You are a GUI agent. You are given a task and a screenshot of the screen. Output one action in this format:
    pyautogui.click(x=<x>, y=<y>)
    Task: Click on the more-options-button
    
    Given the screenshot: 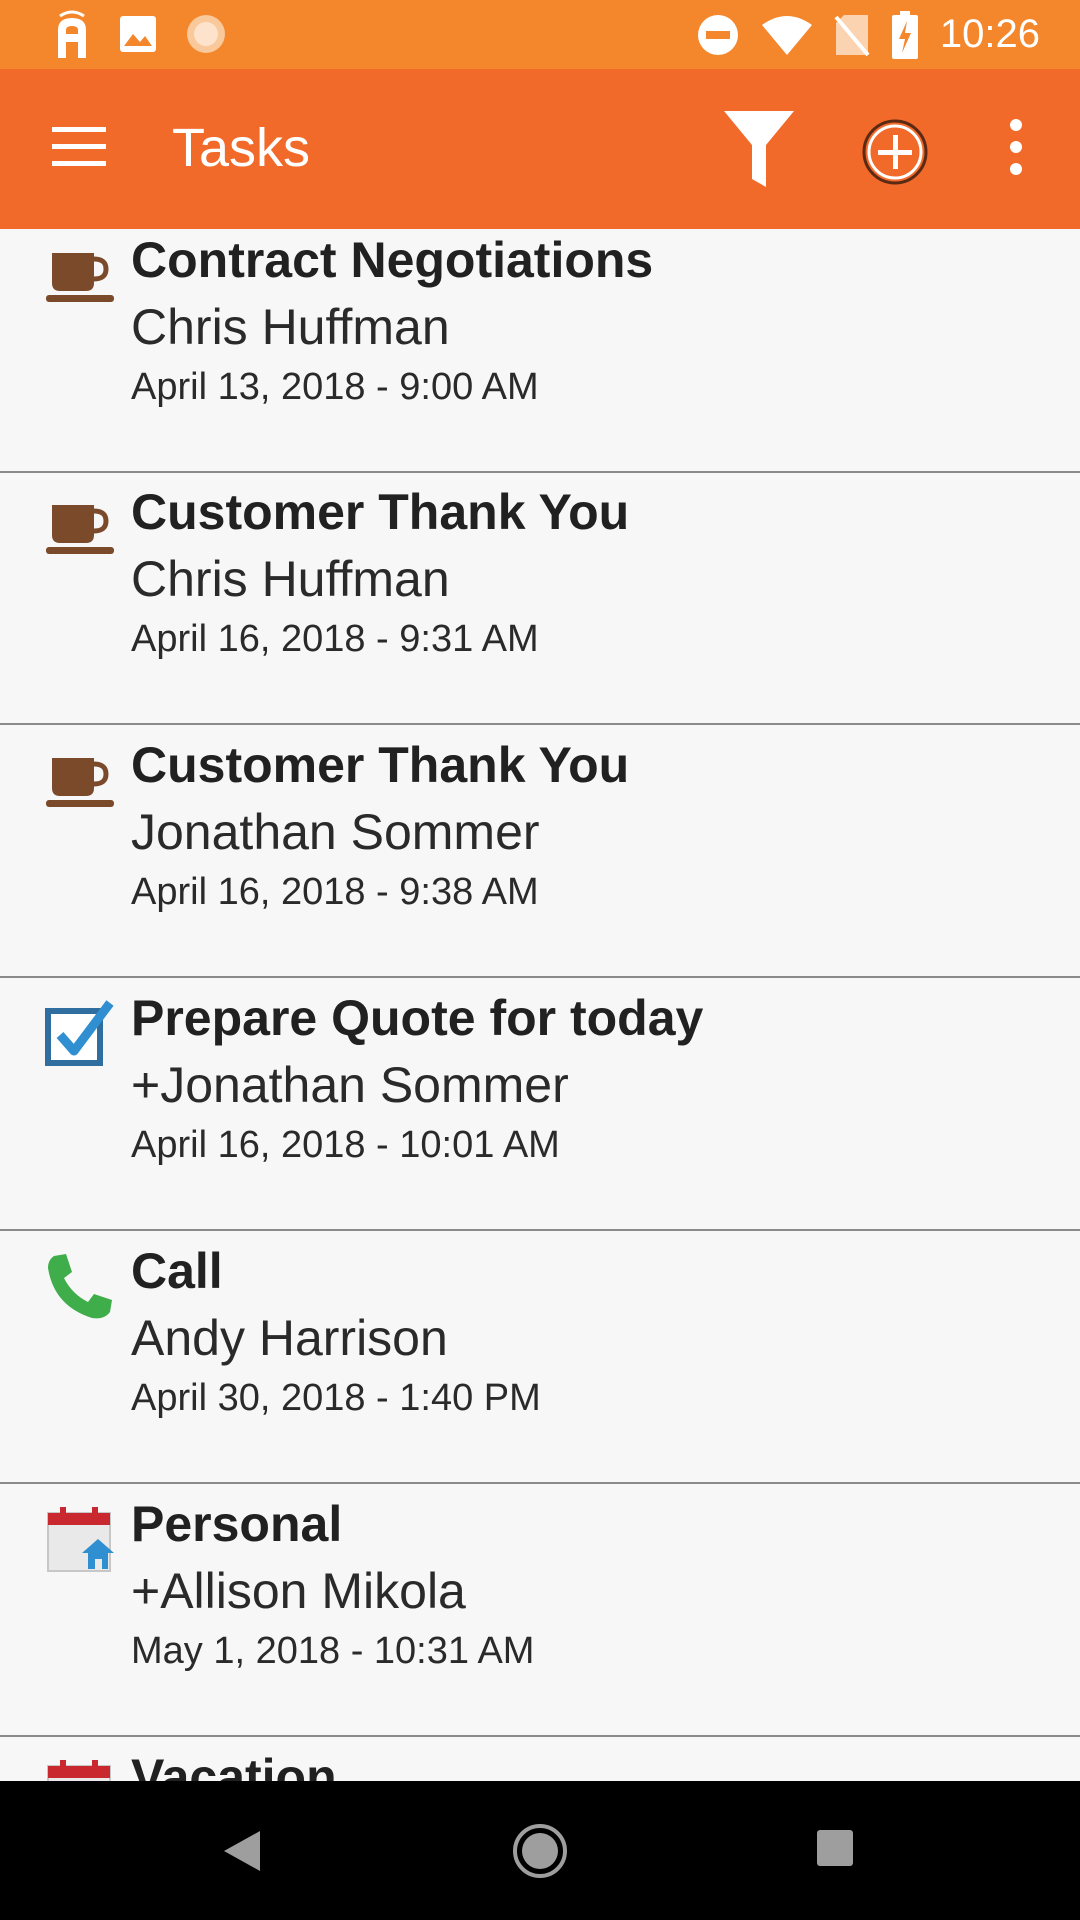 What is the action you would take?
    pyautogui.click(x=1016, y=147)
    